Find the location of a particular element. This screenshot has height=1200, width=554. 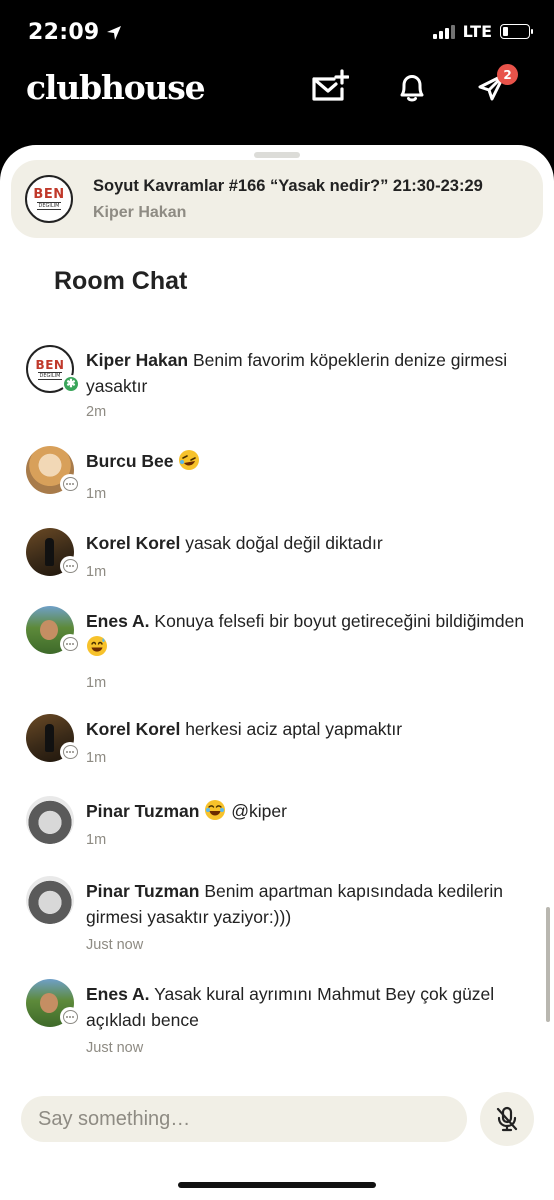

message-text: Korel Korel herkesi aciz aptal yapmaktır is located at coordinates (306, 729).